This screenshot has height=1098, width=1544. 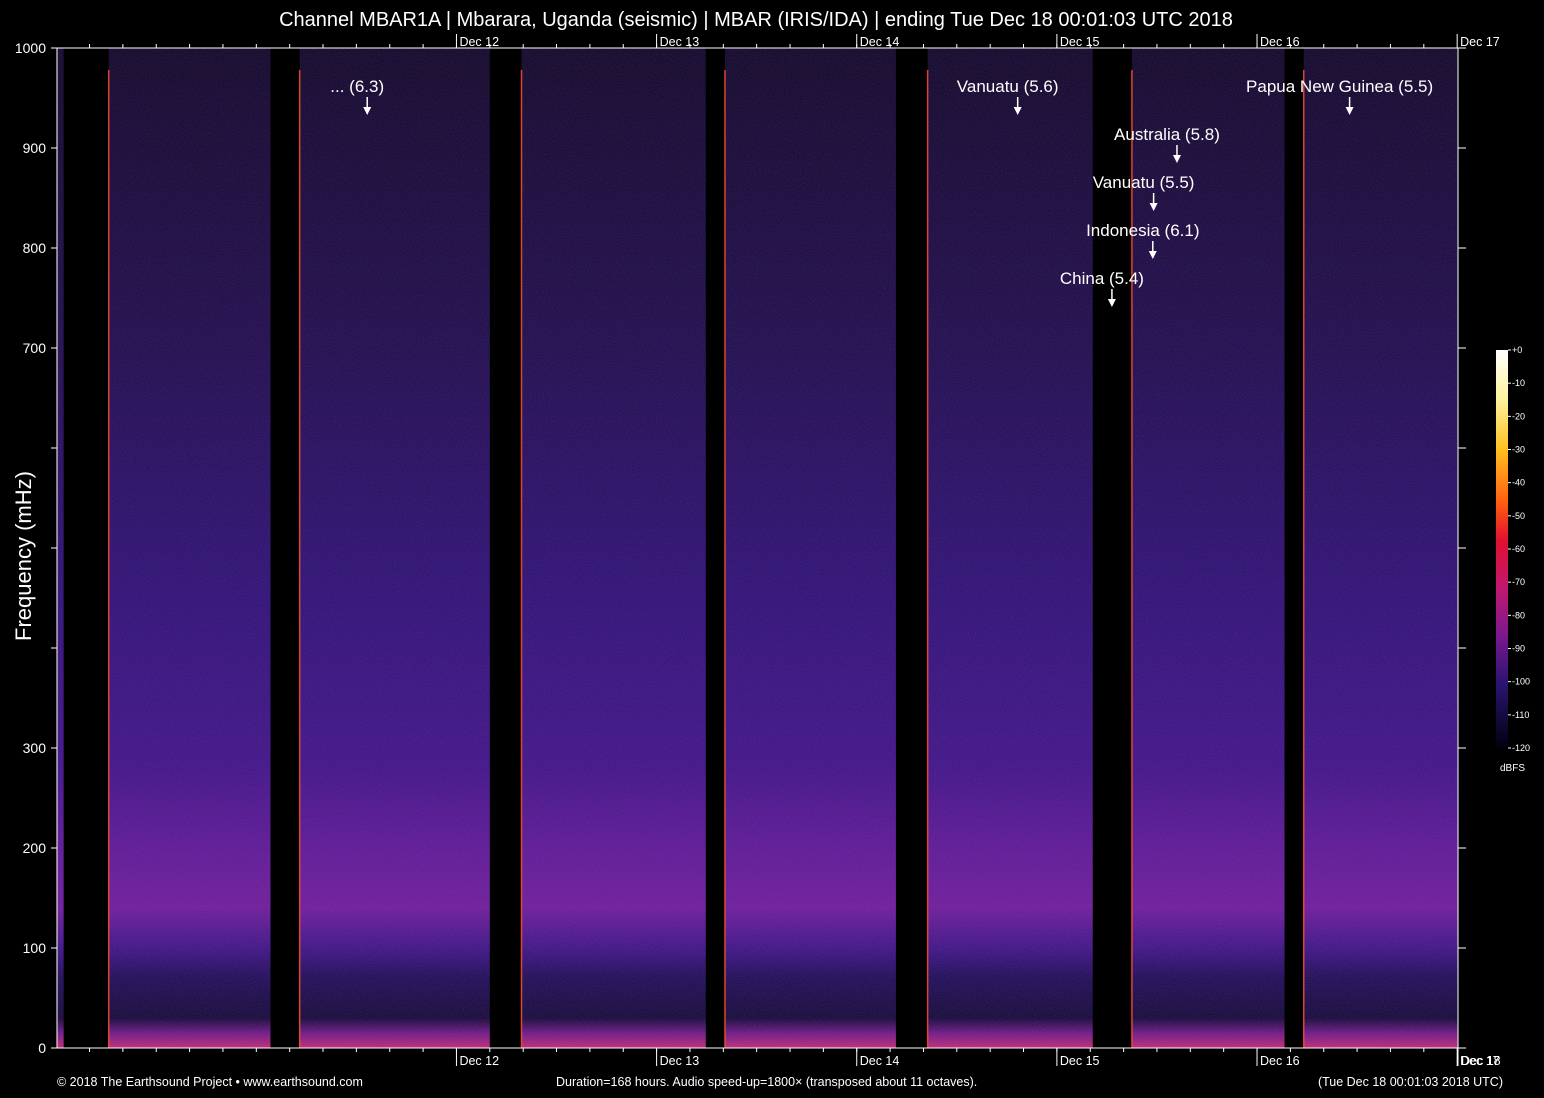 I want to click on y-tick-label: 800, so click(x=35, y=248).